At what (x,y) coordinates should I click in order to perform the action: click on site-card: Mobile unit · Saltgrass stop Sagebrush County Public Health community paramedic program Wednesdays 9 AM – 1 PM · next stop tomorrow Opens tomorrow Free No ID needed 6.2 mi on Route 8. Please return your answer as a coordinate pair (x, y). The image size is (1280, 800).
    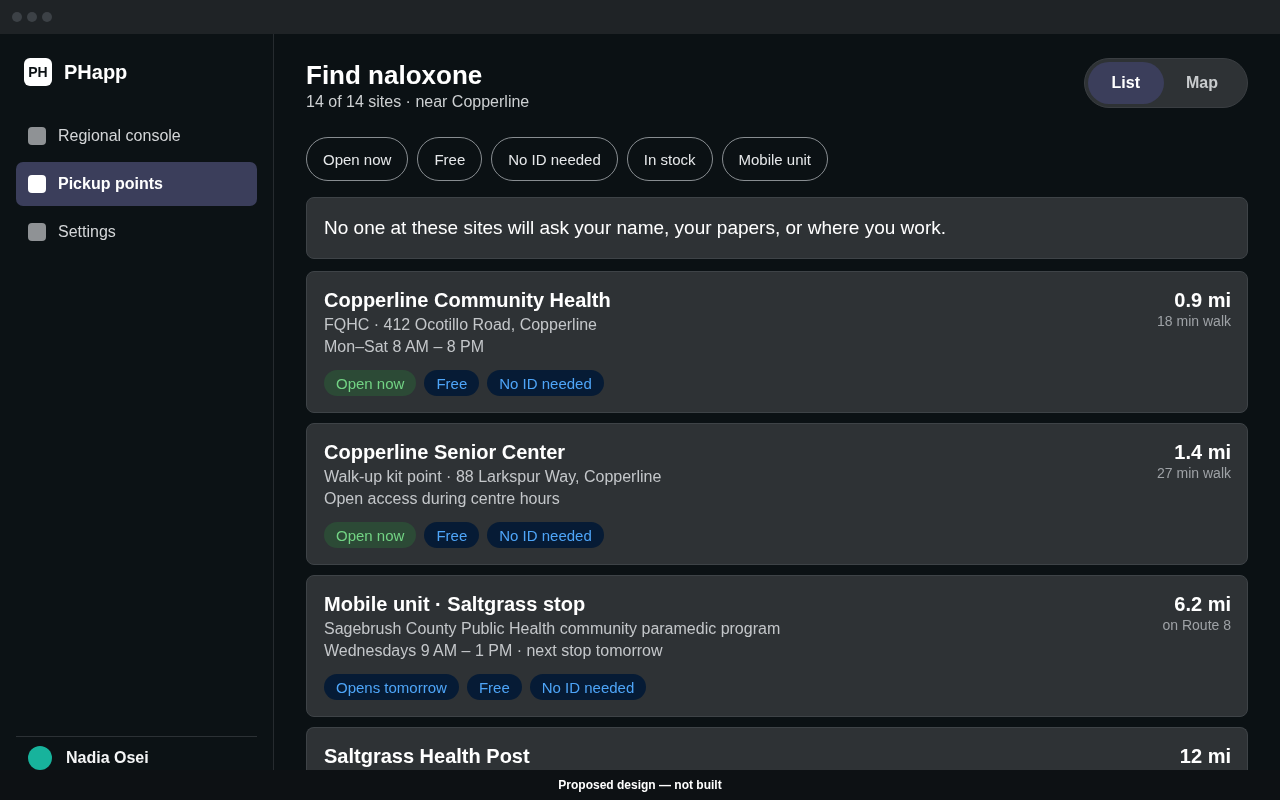
    Looking at the image, I should click on (777, 646).